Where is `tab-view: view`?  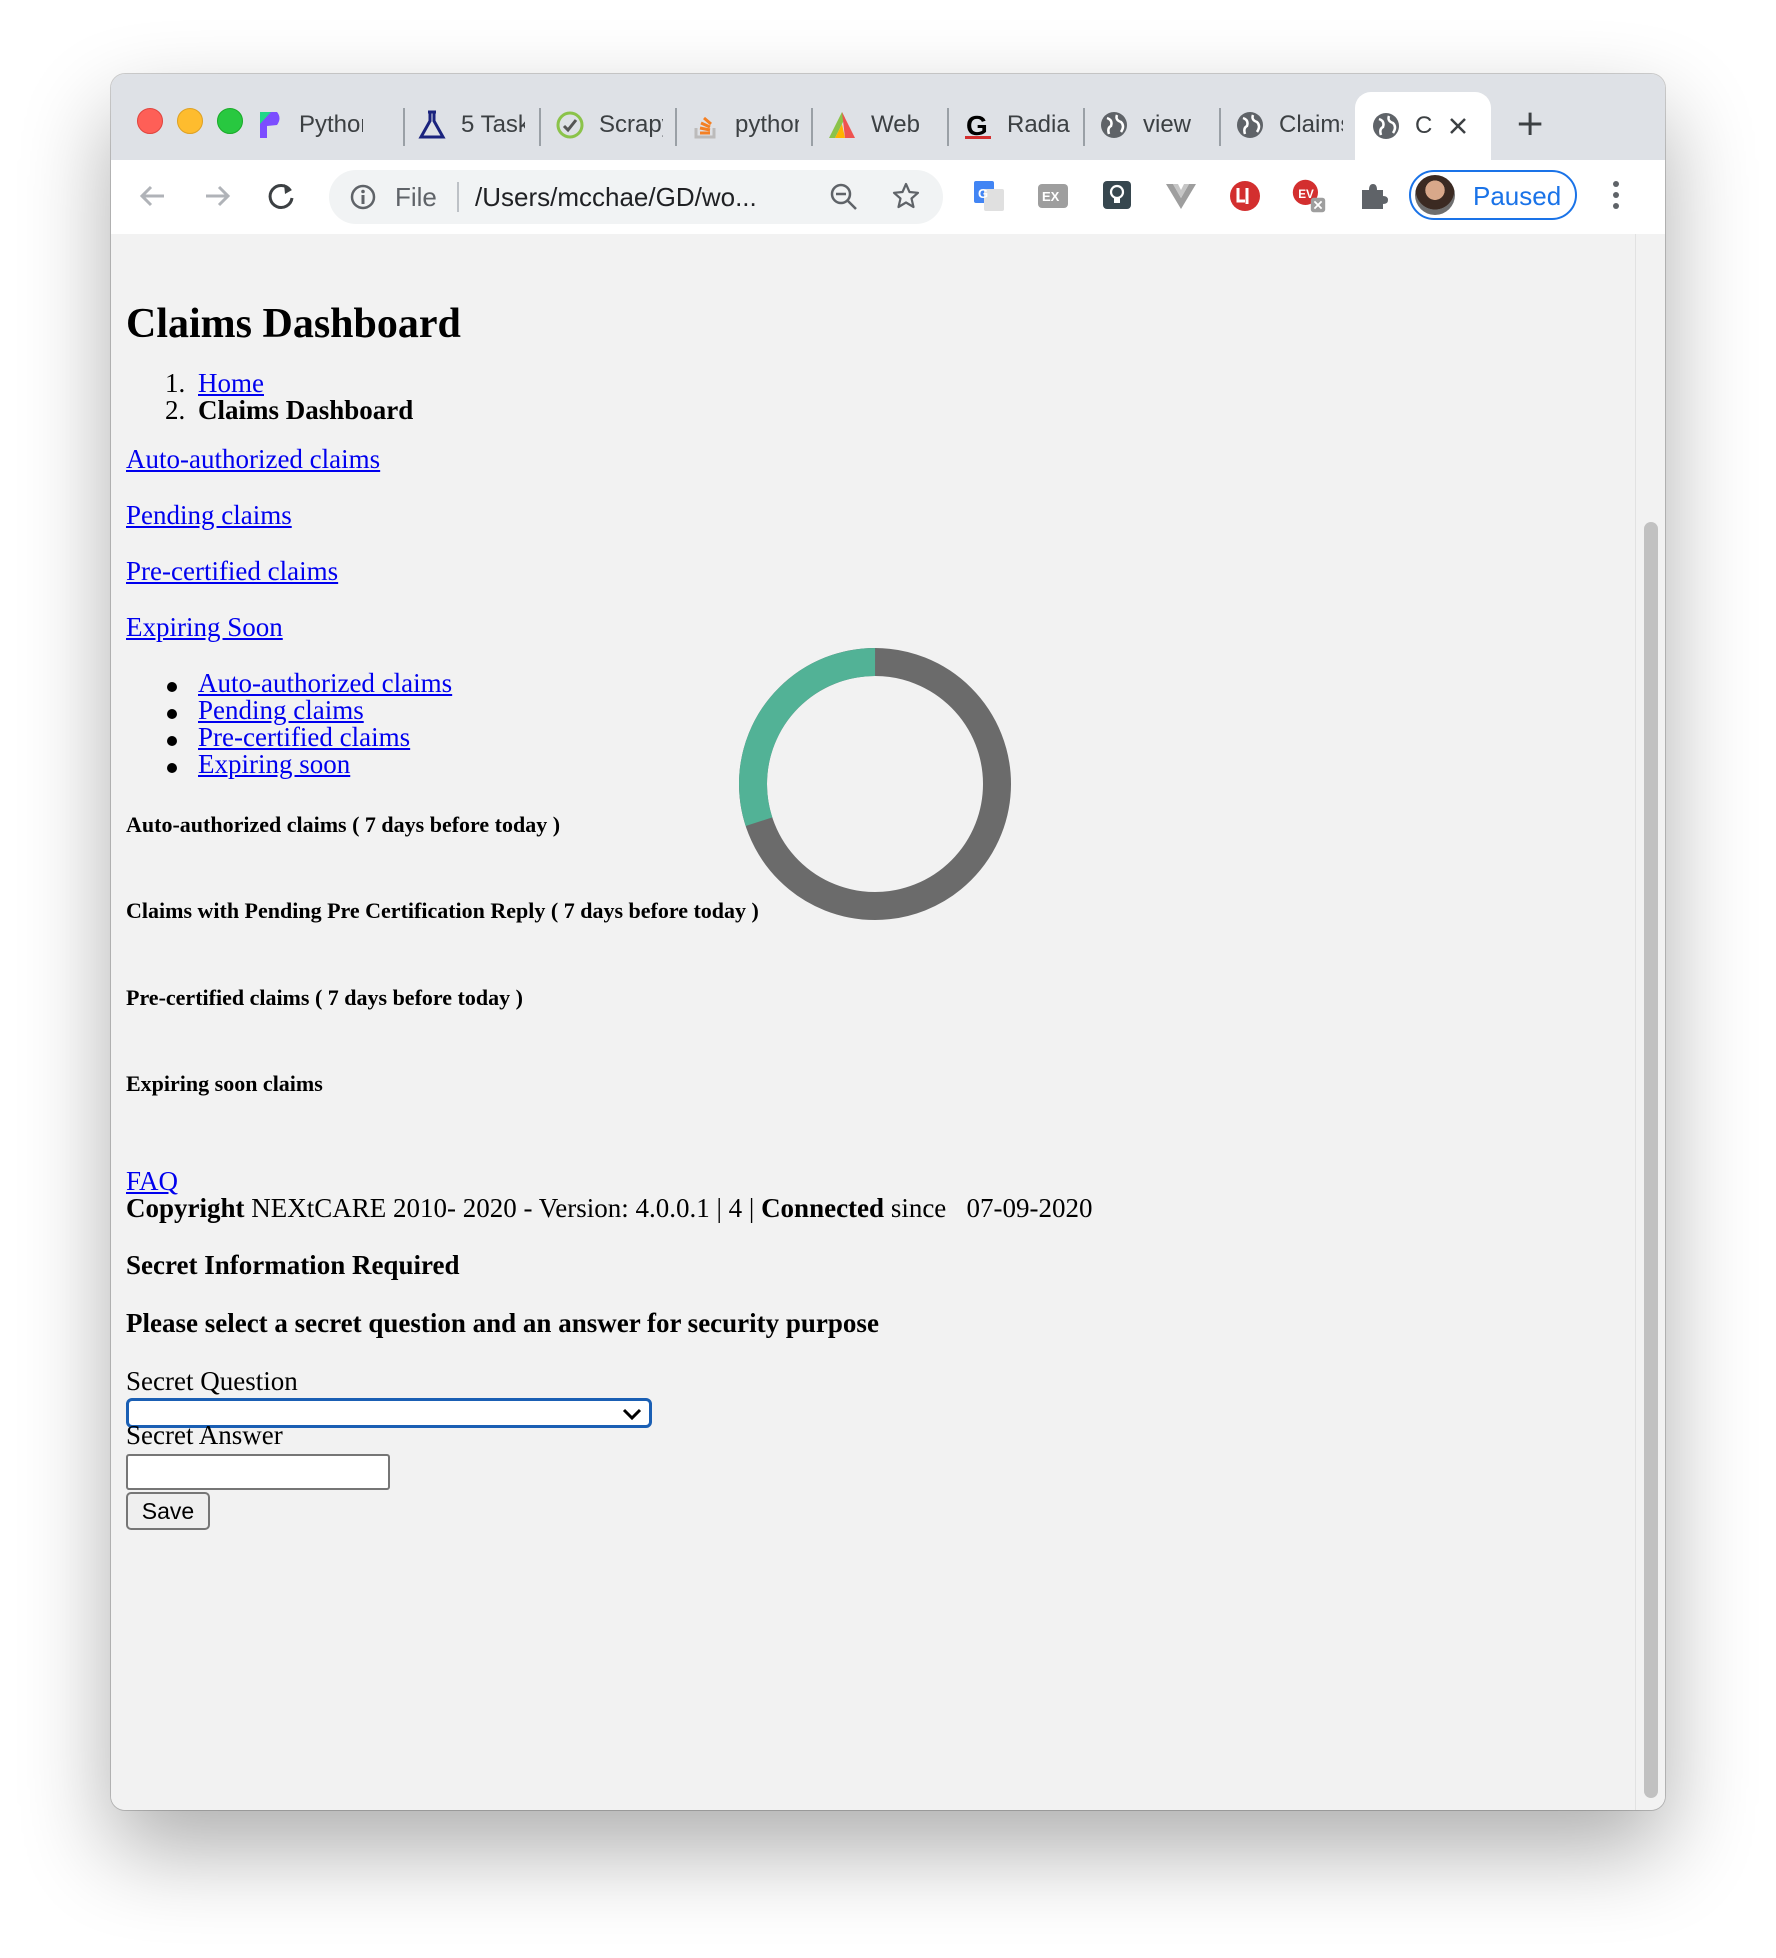
tab-view: view is located at coordinates (1153, 125).